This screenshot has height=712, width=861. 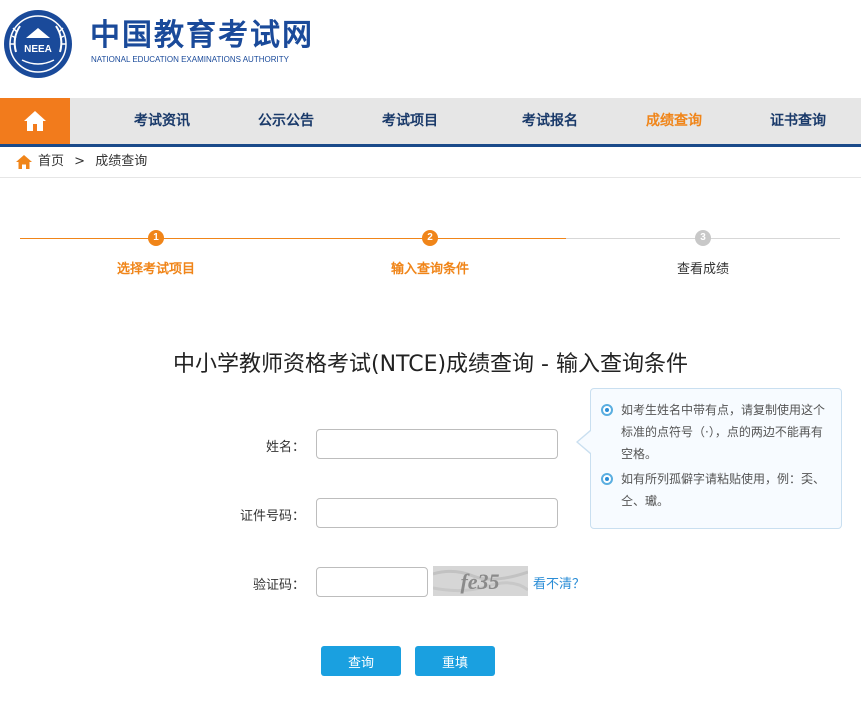 What do you see at coordinates (286, 121) in the screenshot?
I see `nav-item-announcements: 公示公告` at bounding box center [286, 121].